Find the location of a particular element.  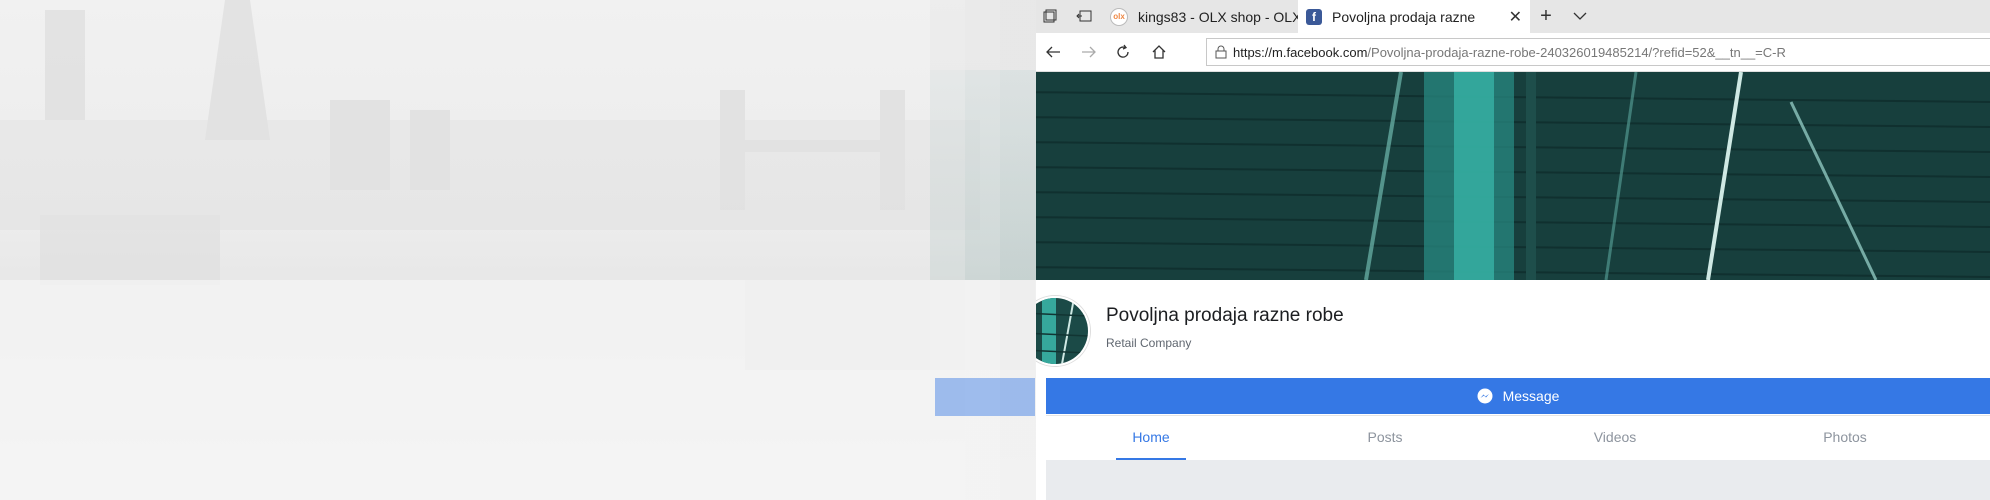

back-arrow-glyph is located at coordinates (1053, 52).